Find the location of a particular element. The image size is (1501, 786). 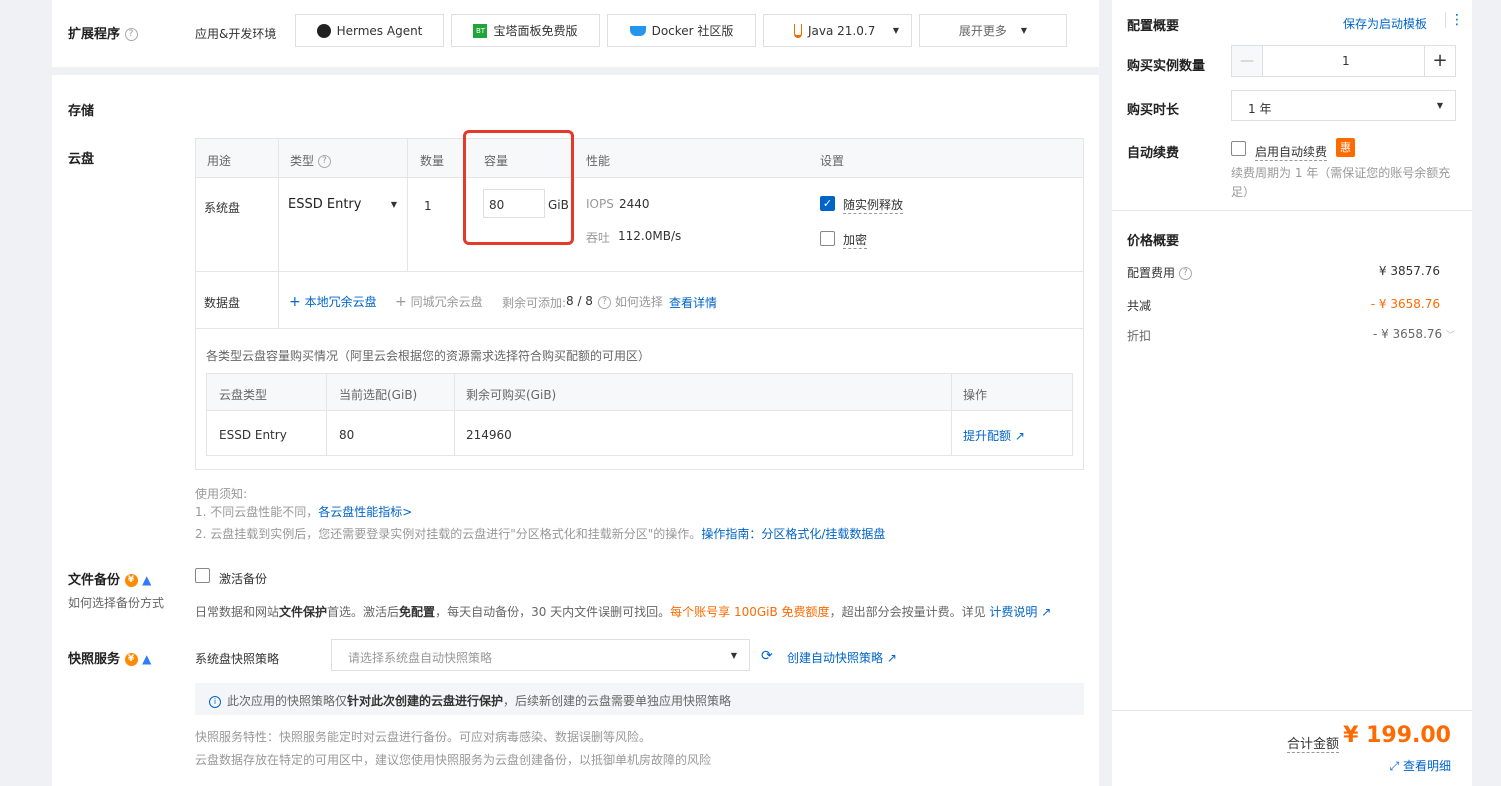

expand-more-button: 展开更多 ▼ is located at coordinates (993, 30).